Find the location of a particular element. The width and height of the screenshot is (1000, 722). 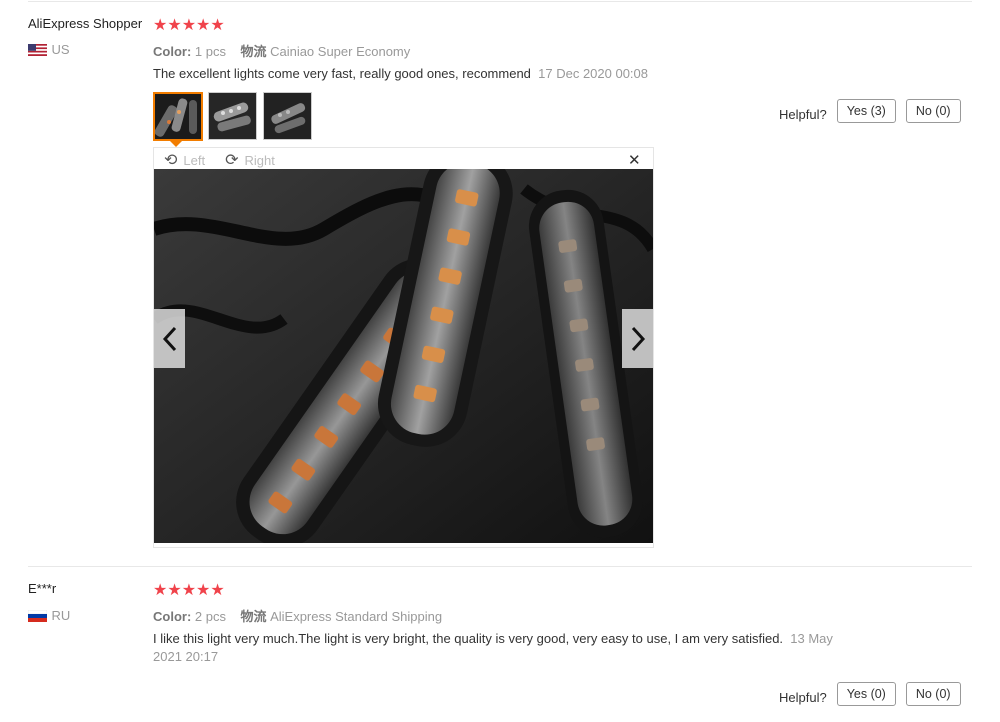

chevron-right-icon is located at coordinates (638, 338).